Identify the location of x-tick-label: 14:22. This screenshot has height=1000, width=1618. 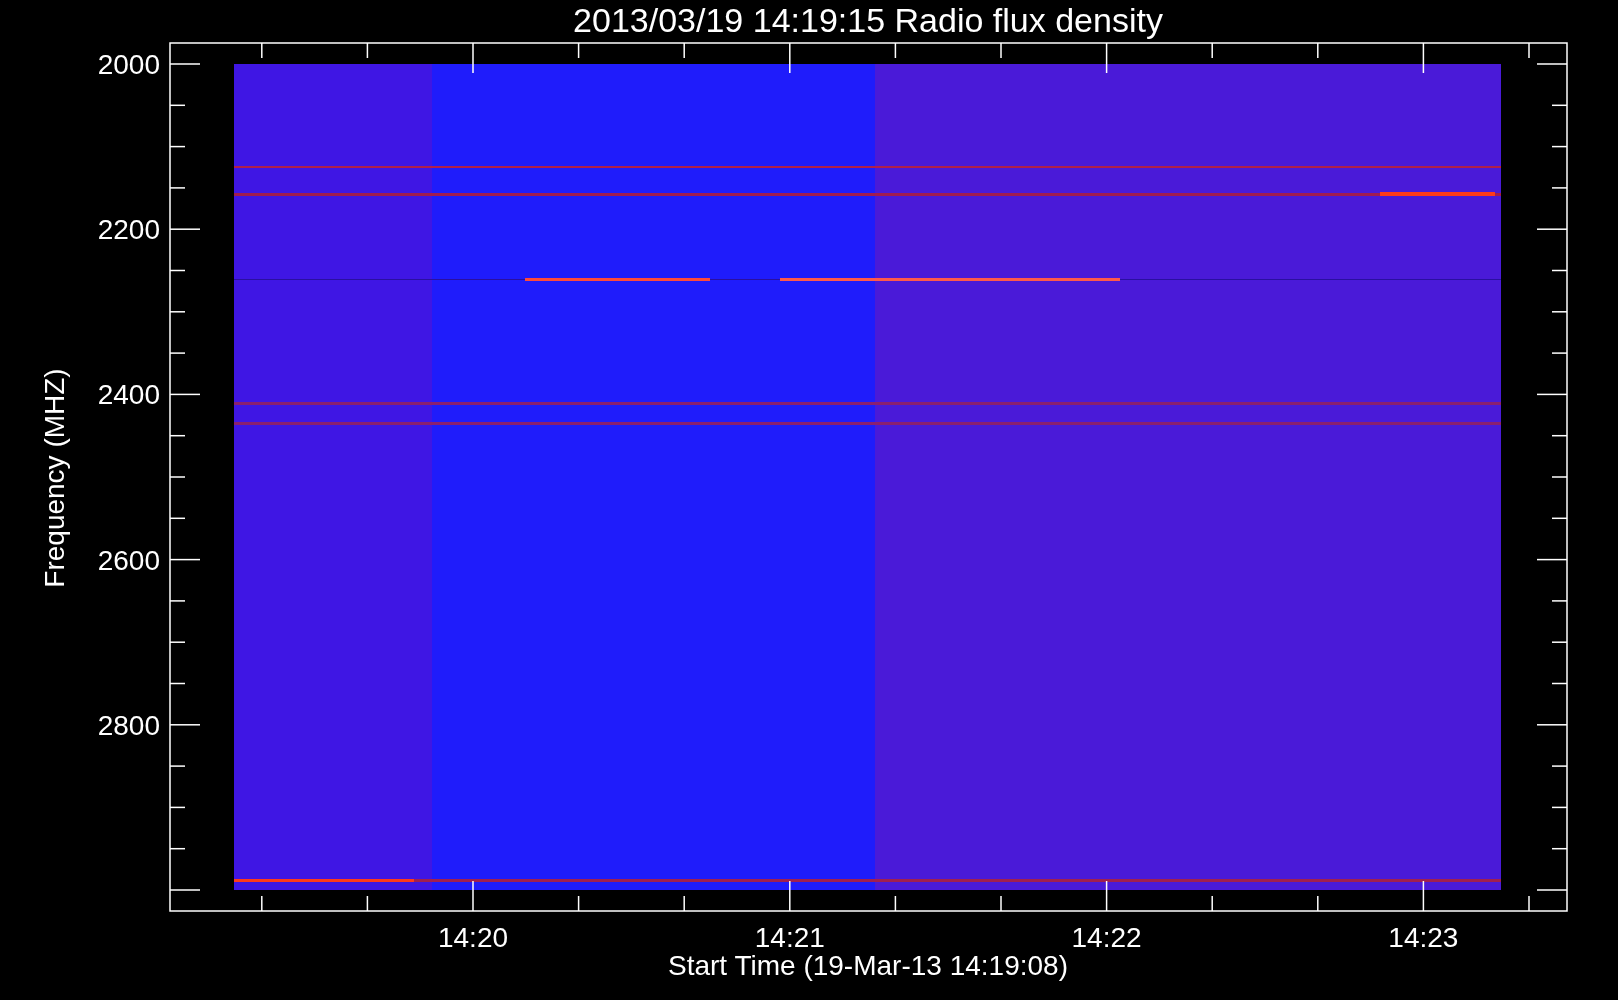
(1106, 937).